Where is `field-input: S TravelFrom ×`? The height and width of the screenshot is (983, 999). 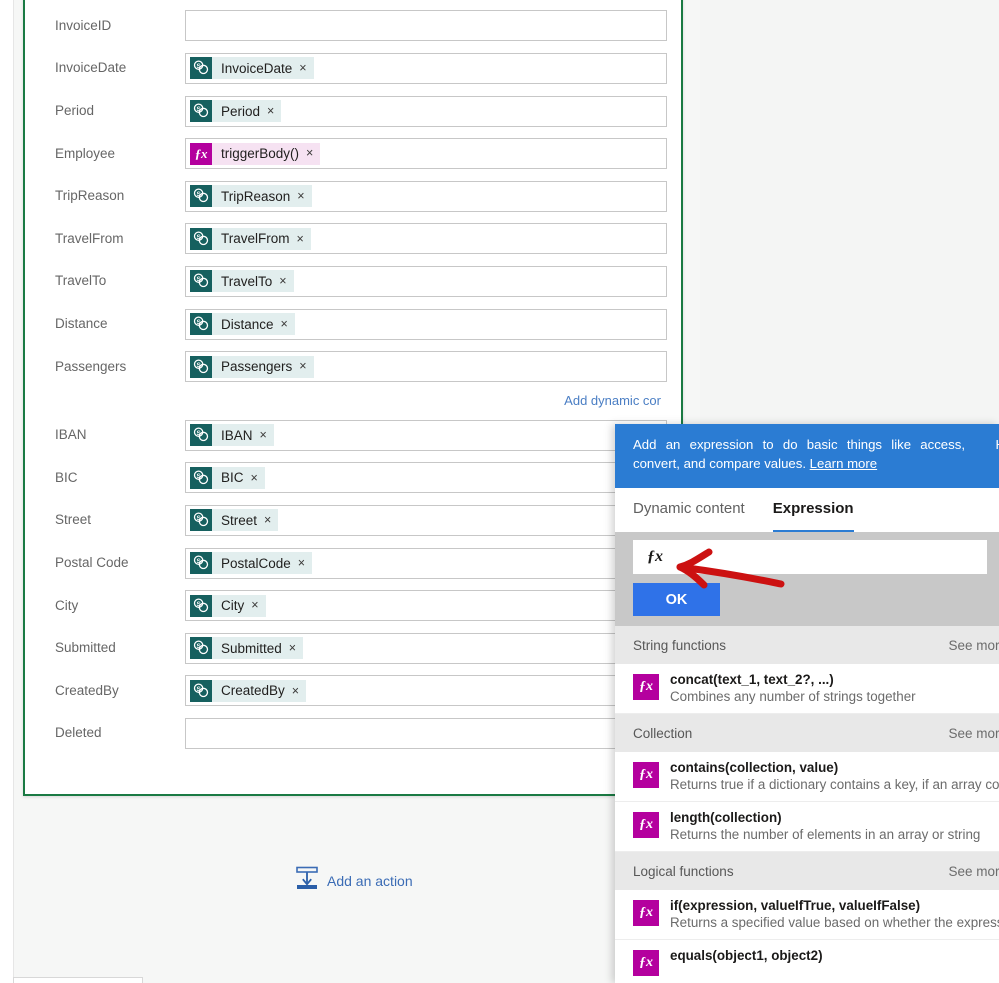
field-input: S TravelFrom × is located at coordinates (426, 239).